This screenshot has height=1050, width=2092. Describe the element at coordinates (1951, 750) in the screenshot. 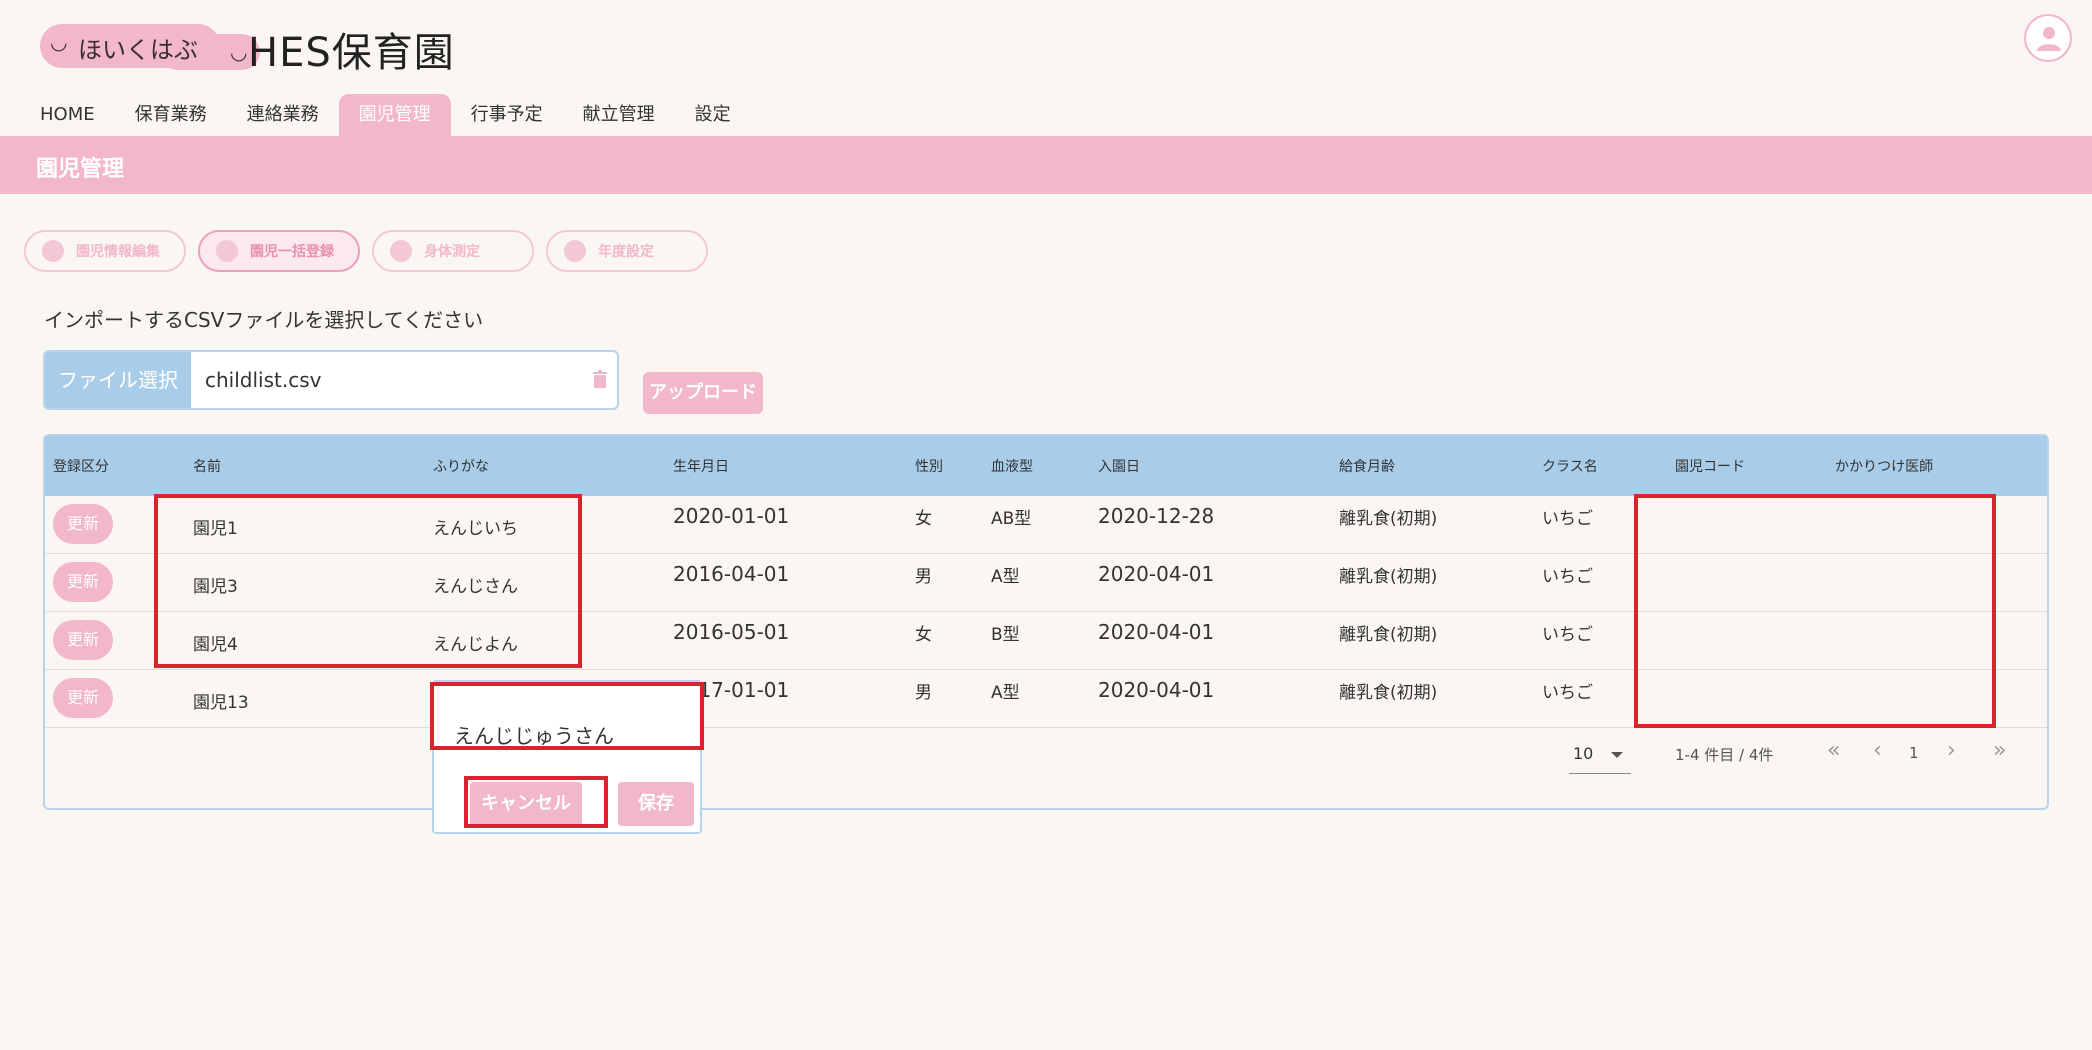

I see `next-page-icon: ›` at that location.